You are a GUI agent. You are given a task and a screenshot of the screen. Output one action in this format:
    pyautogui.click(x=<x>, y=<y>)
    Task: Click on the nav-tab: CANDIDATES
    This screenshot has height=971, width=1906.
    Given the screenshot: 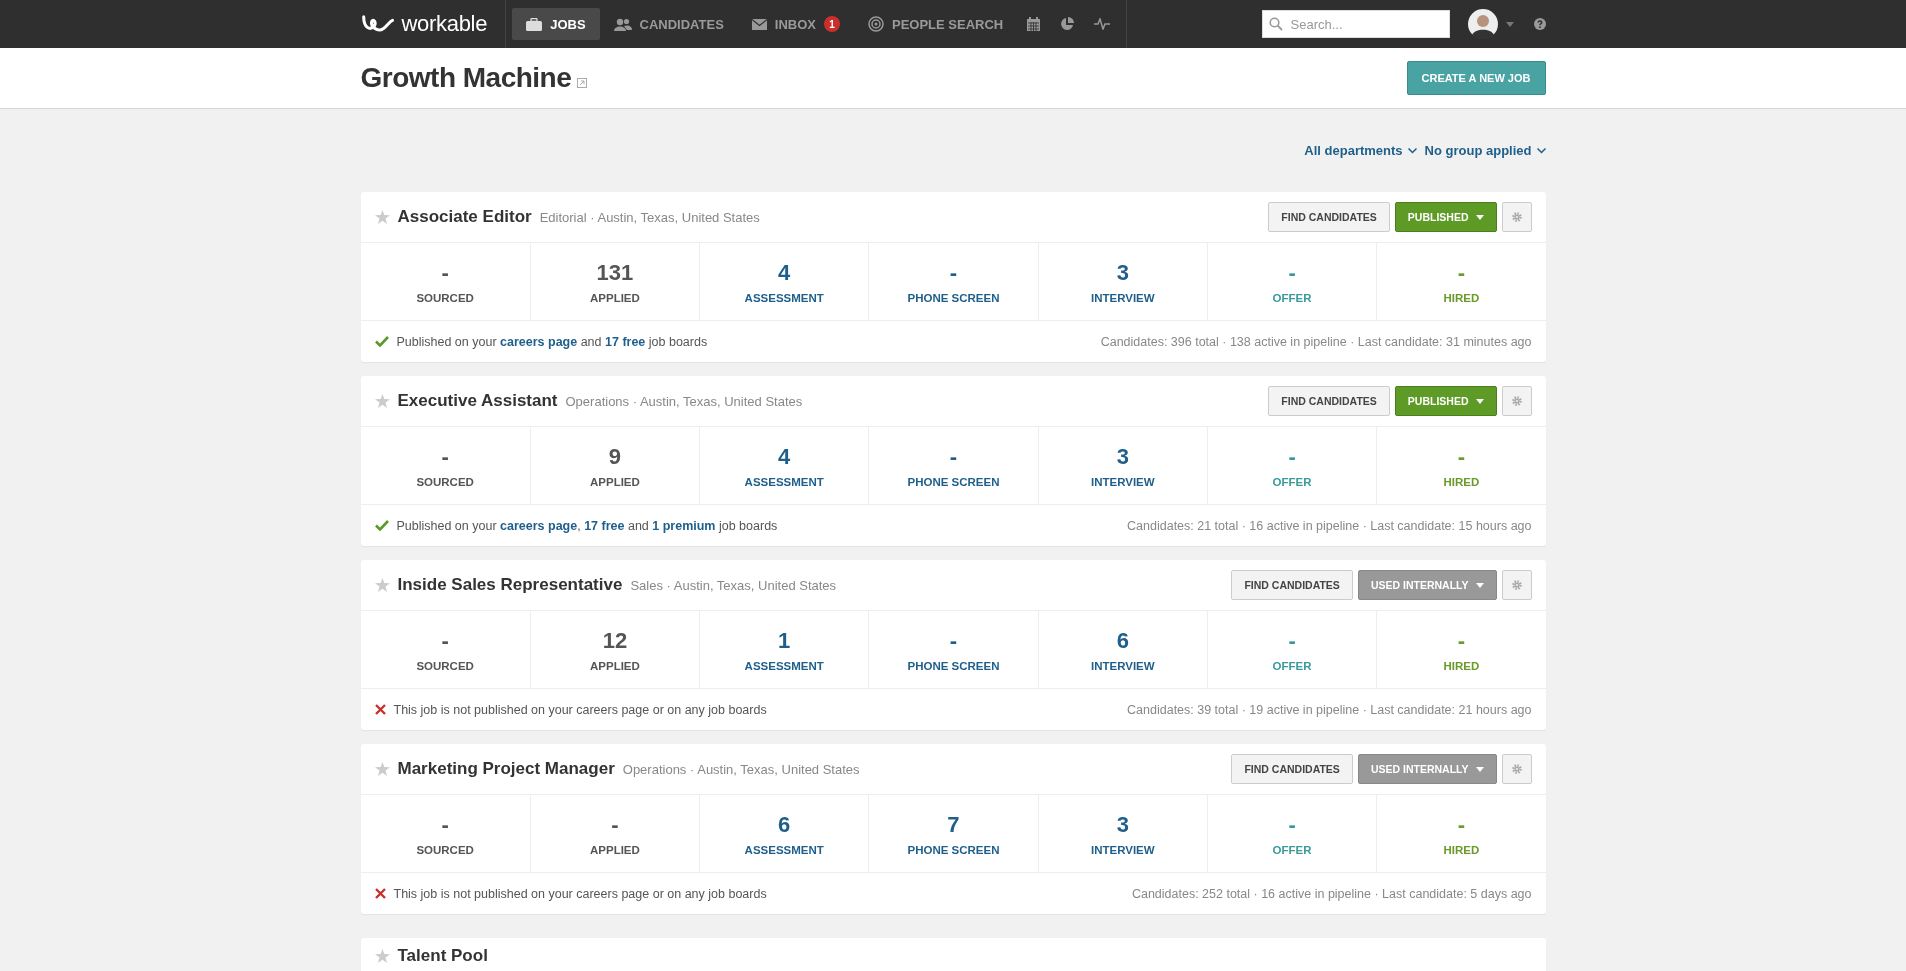 What is the action you would take?
    pyautogui.click(x=668, y=24)
    